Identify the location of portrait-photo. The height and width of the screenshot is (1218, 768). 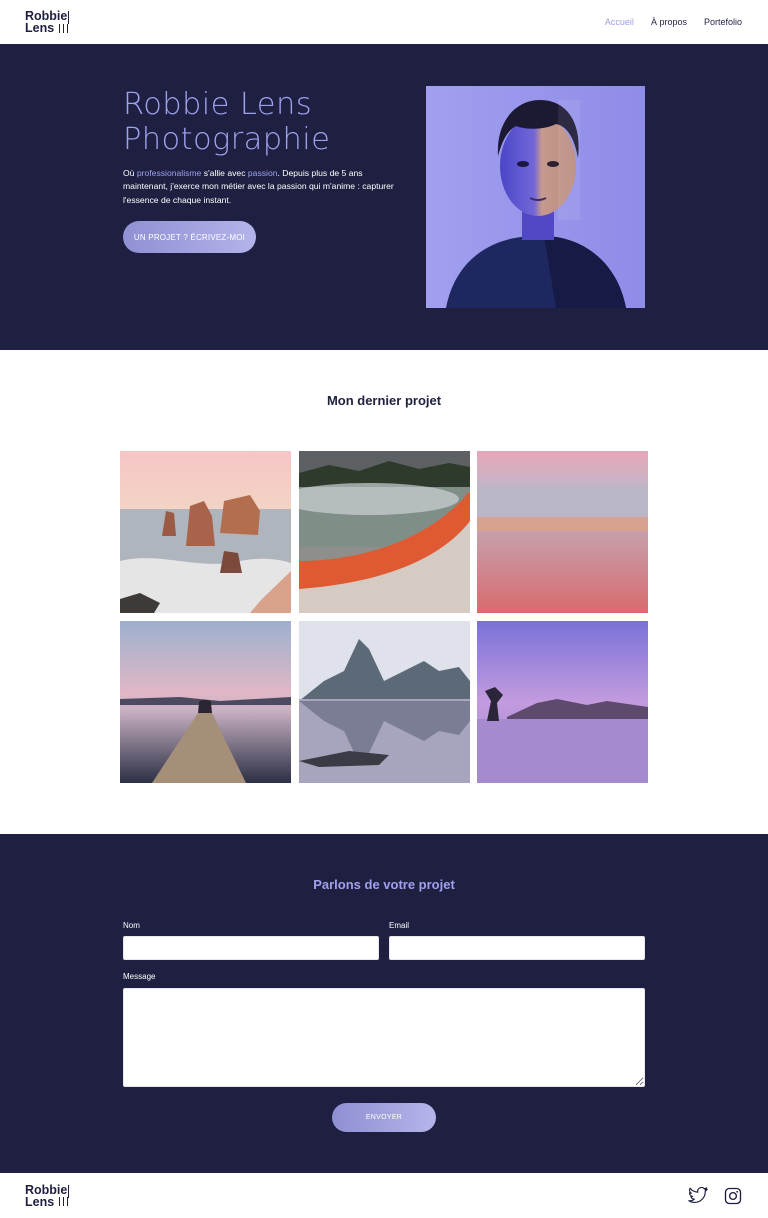
(535, 197).